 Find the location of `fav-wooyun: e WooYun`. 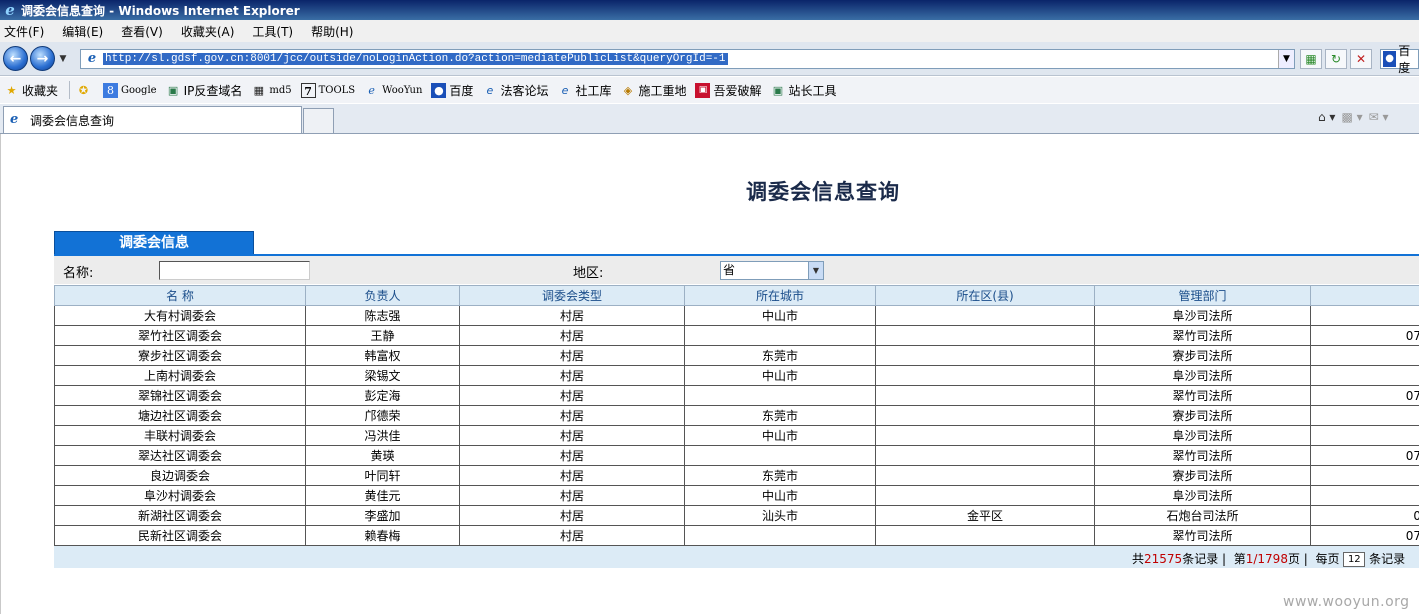

fav-wooyun: e WooYun is located at coordinates (393, 90).